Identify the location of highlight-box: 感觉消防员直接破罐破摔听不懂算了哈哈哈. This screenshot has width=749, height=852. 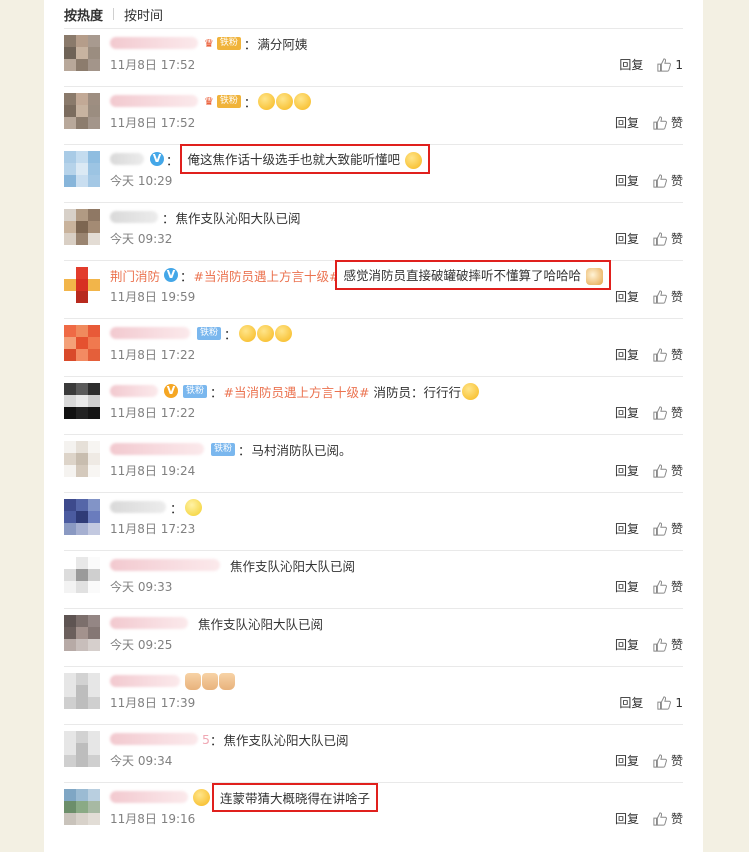
(473, 275).